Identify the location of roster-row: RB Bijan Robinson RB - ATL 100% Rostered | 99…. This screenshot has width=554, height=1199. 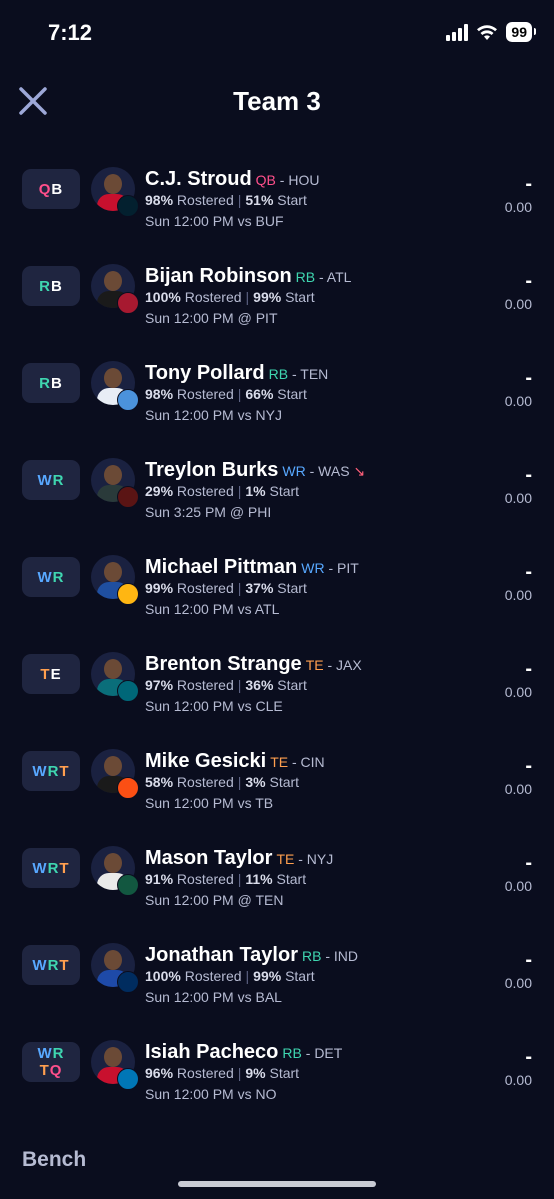
(277, 285).